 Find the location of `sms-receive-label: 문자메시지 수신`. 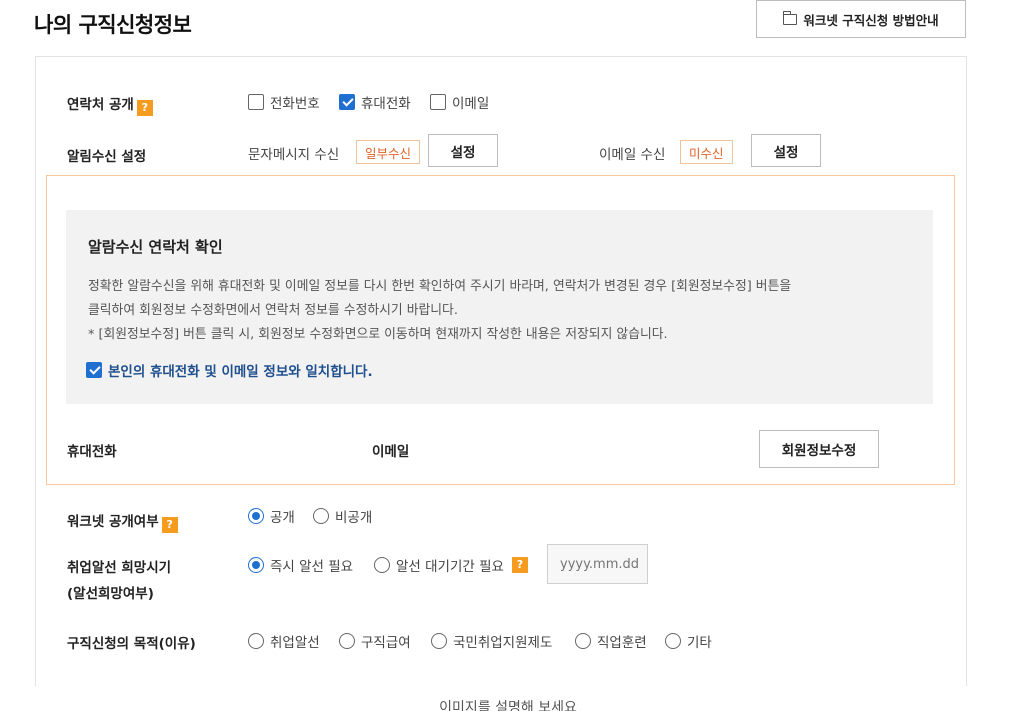

sms-receive-label: 문자메시지 수신 is located at coordinates (294, 155).